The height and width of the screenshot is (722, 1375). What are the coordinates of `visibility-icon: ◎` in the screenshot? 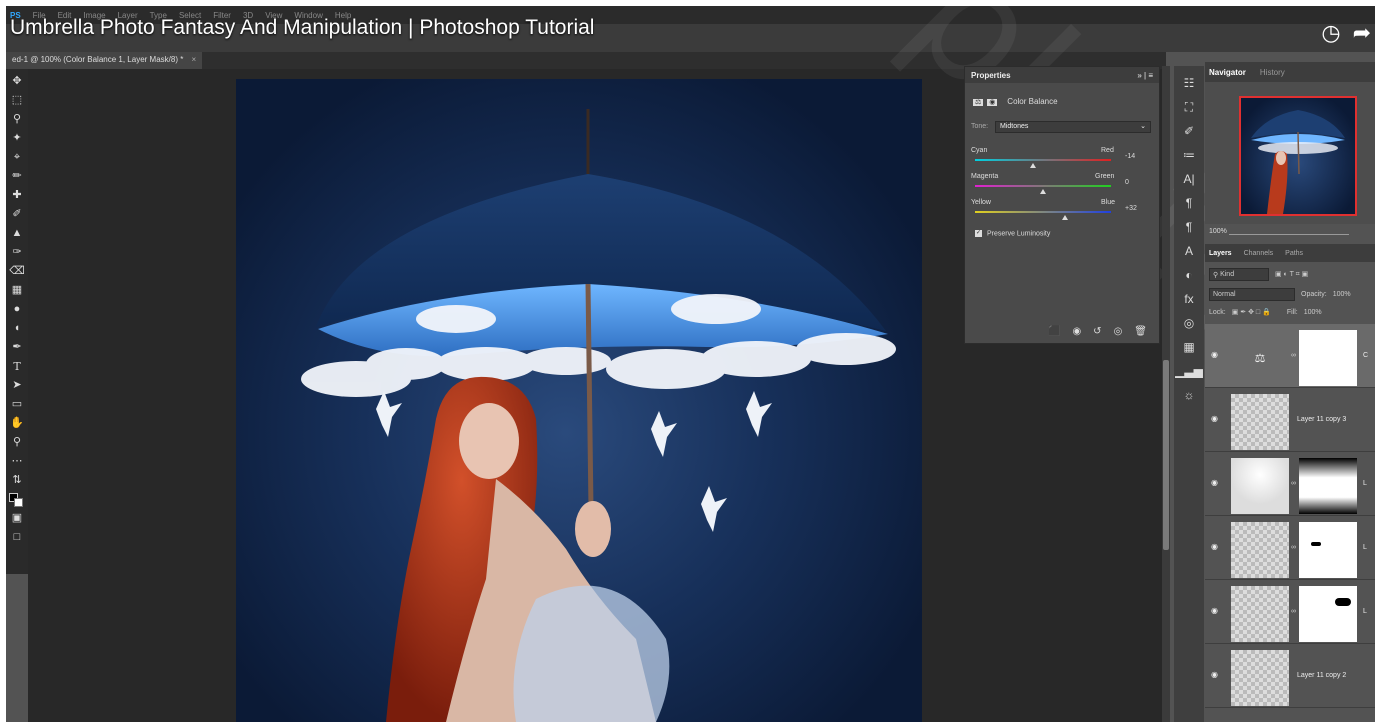 It's located at (1118, 331).